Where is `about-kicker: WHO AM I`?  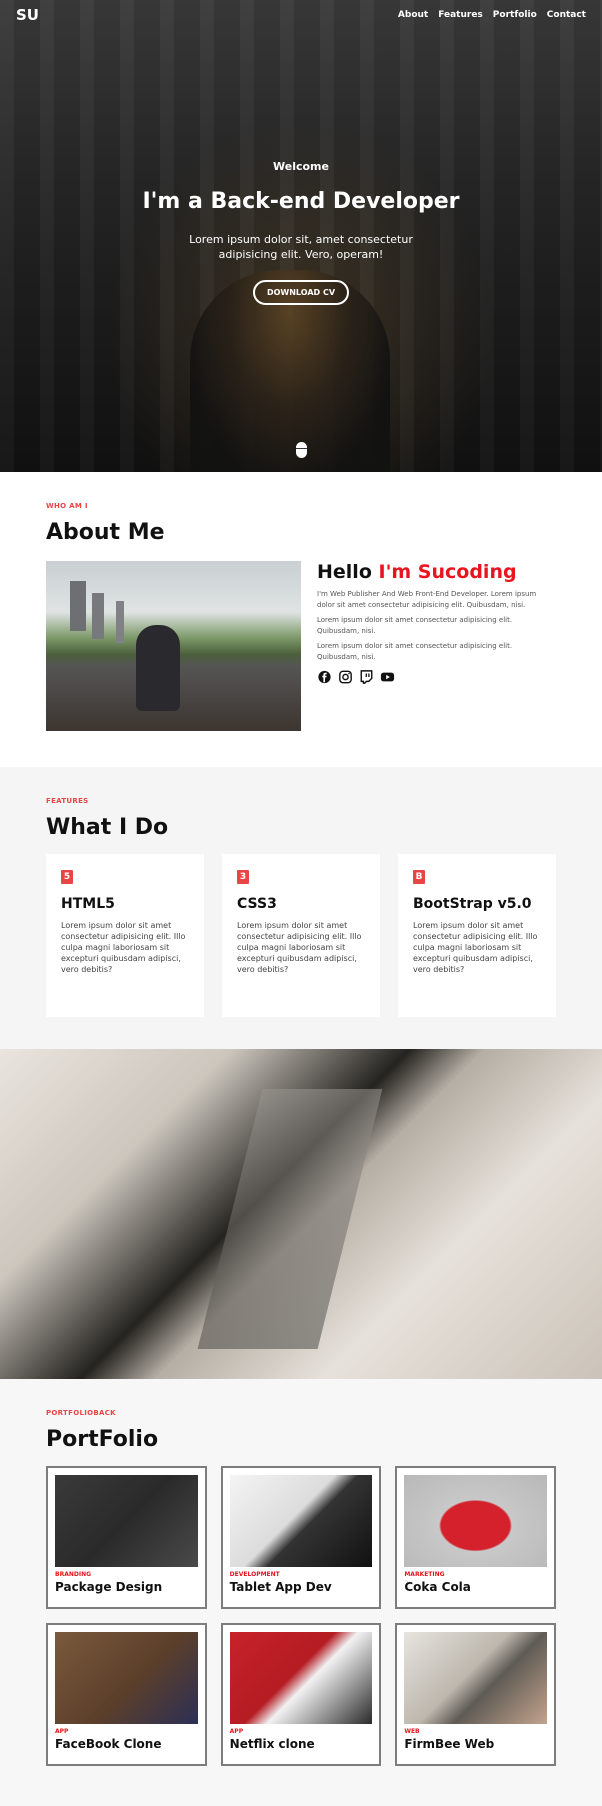 about-kicker: WHO AM I is located at coordinates (67, 506).